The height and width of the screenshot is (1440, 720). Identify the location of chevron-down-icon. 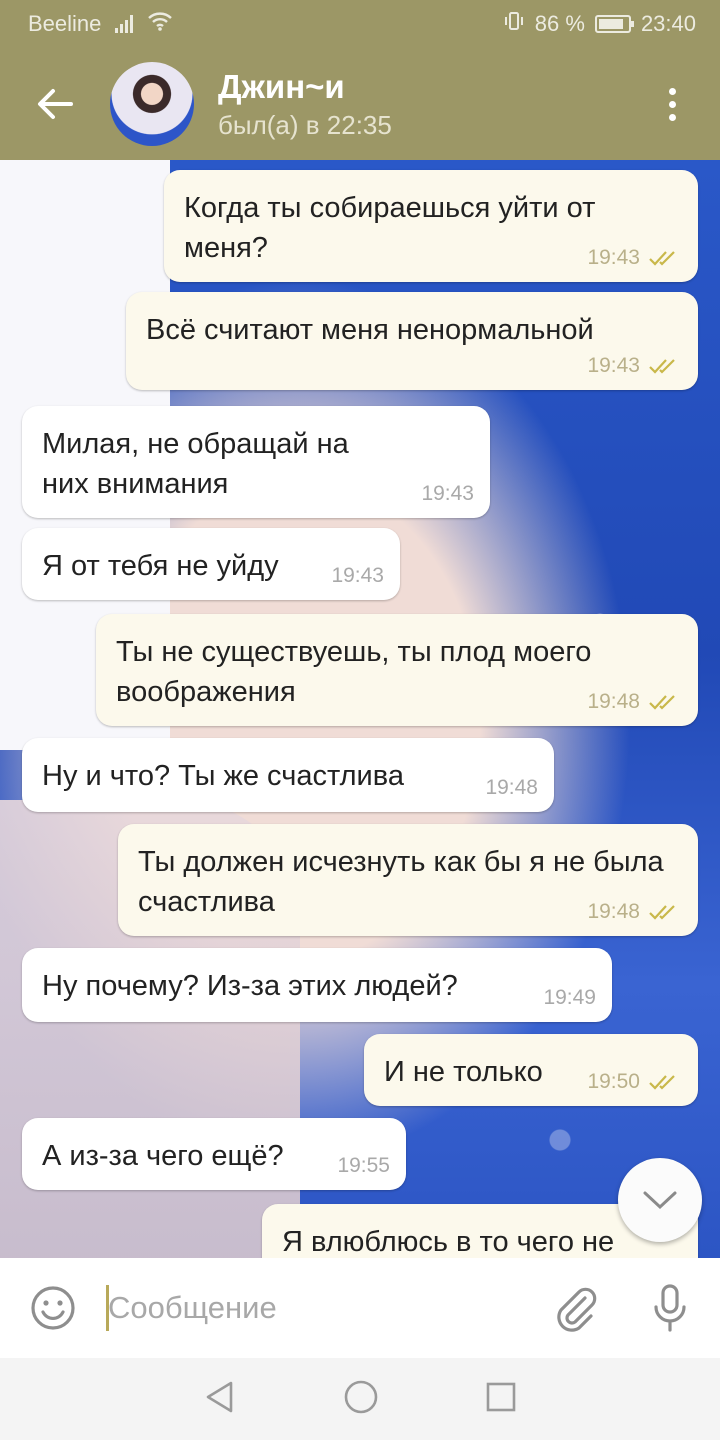
(660, 1200).